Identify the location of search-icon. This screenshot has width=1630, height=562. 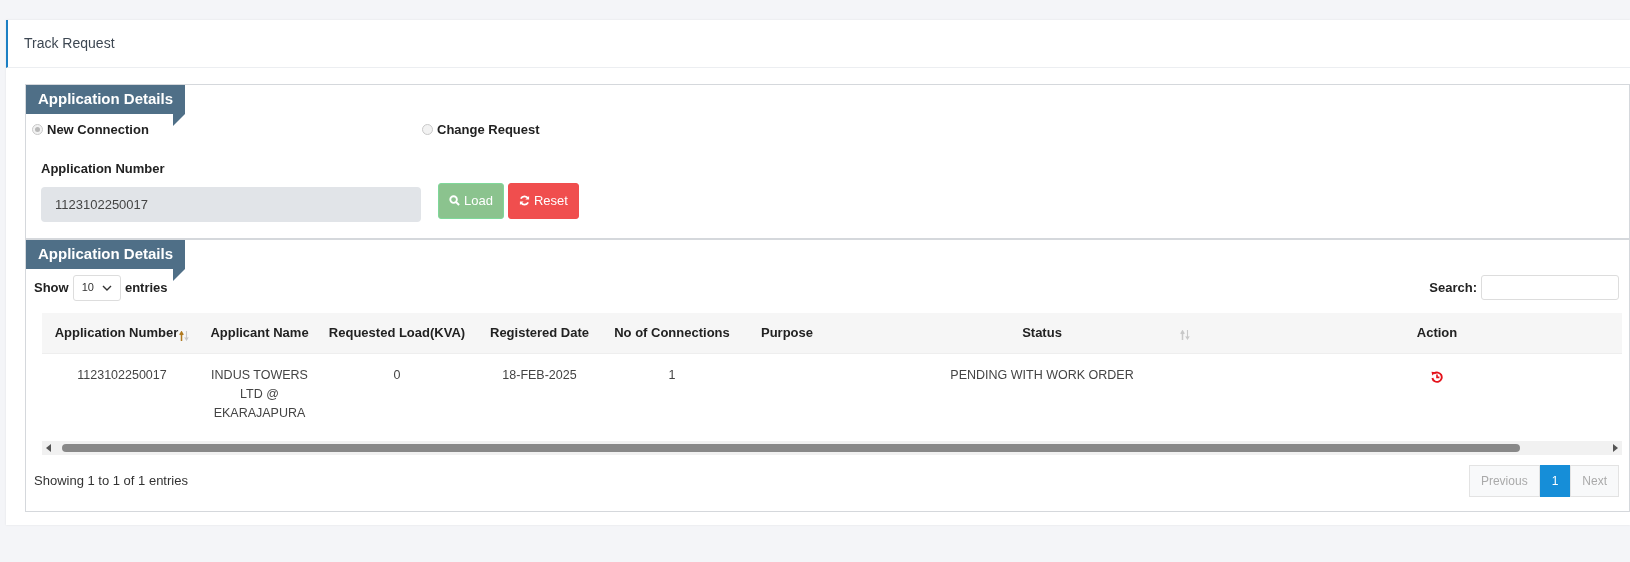
(454, 200).